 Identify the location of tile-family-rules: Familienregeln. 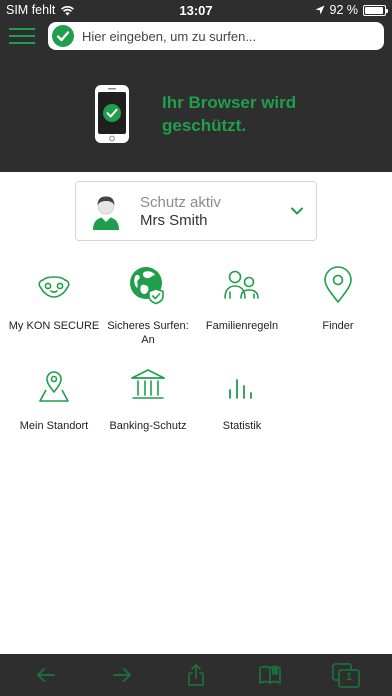
(242, 299).